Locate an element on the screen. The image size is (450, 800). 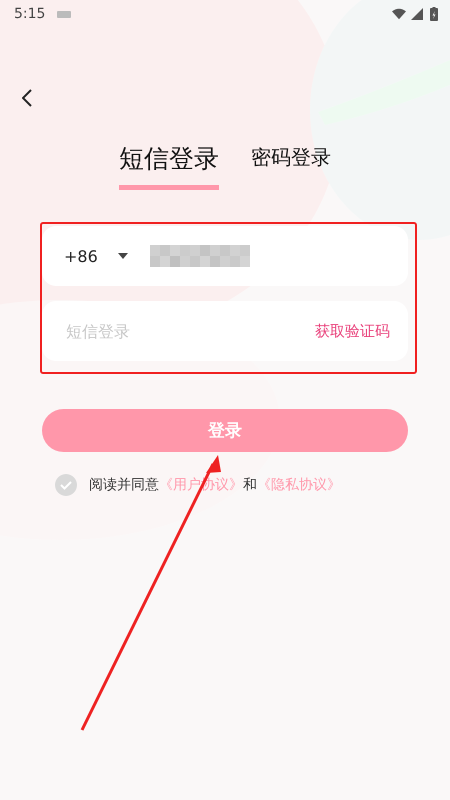
signal-icon is located at coordinates (417, 14).